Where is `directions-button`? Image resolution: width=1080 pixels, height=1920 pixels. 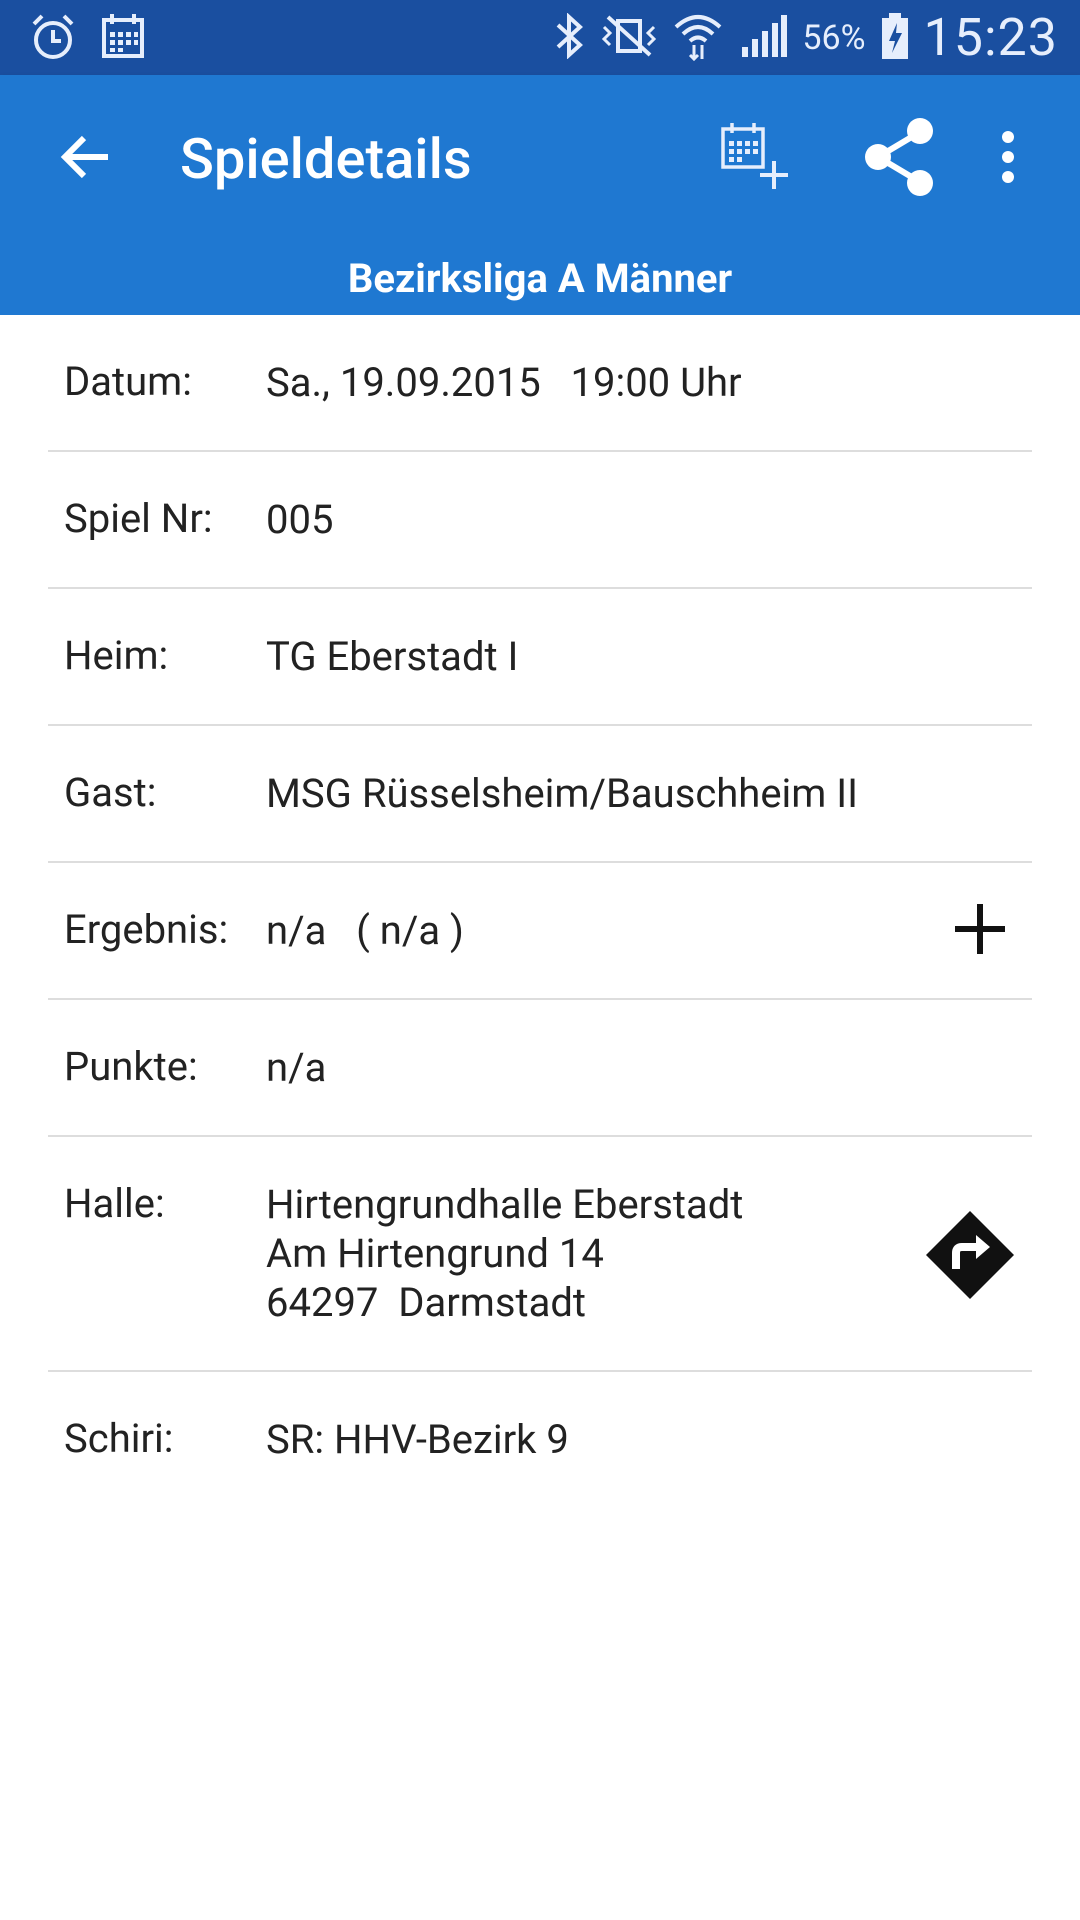
directions-button is located at coordinates (970, 1257).